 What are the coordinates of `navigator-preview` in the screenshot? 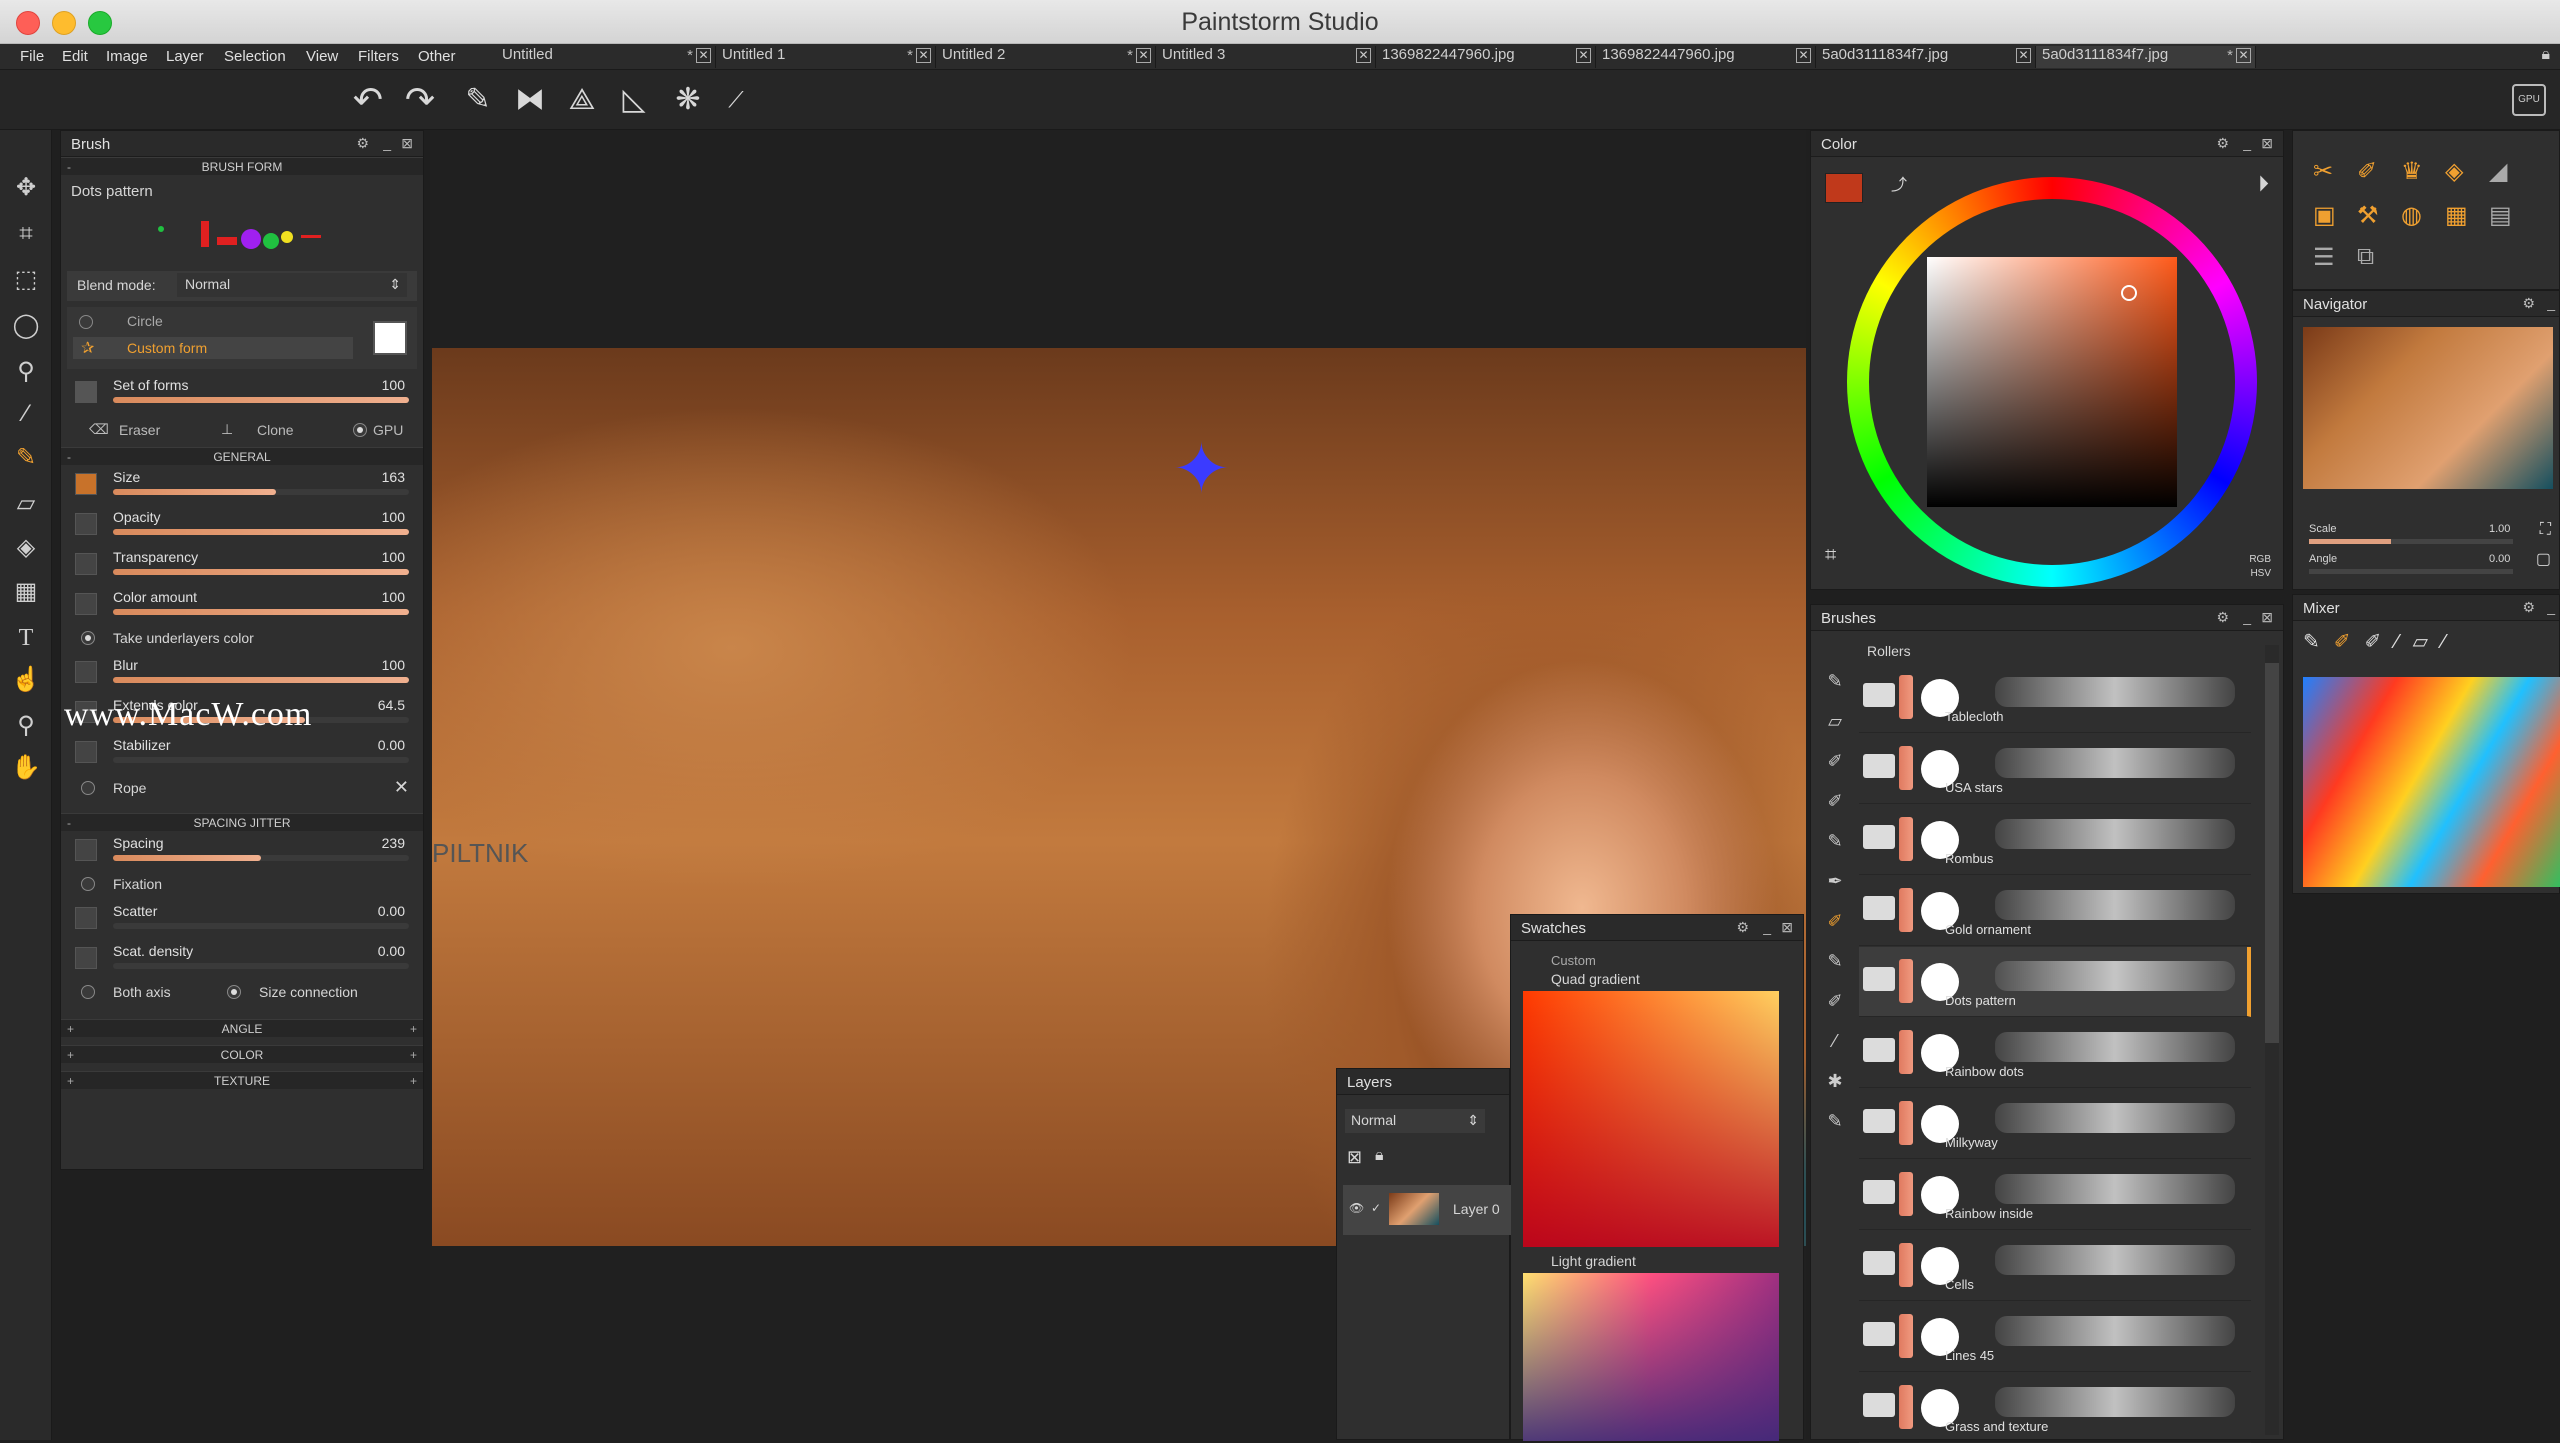 It's located at (2428, 408).